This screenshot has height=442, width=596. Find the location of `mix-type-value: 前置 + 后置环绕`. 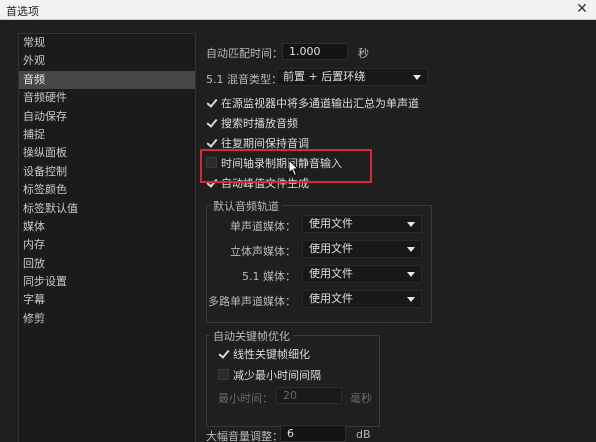

mix-type-value: 前置 + 后置环绕 is located at coordinates (324, 76).